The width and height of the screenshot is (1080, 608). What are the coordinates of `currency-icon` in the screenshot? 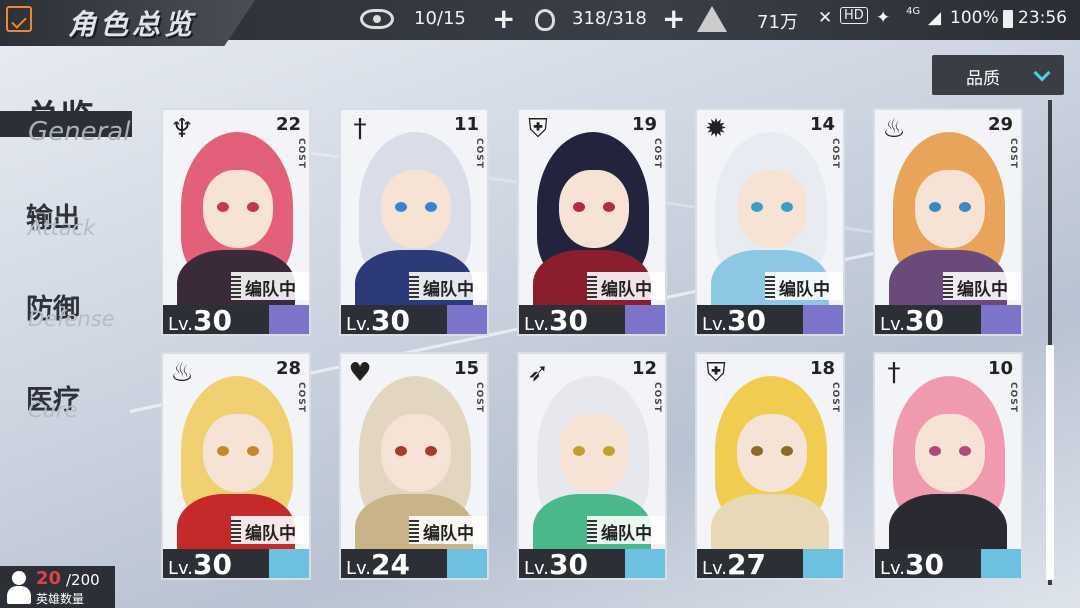 It's located at (712, 19).